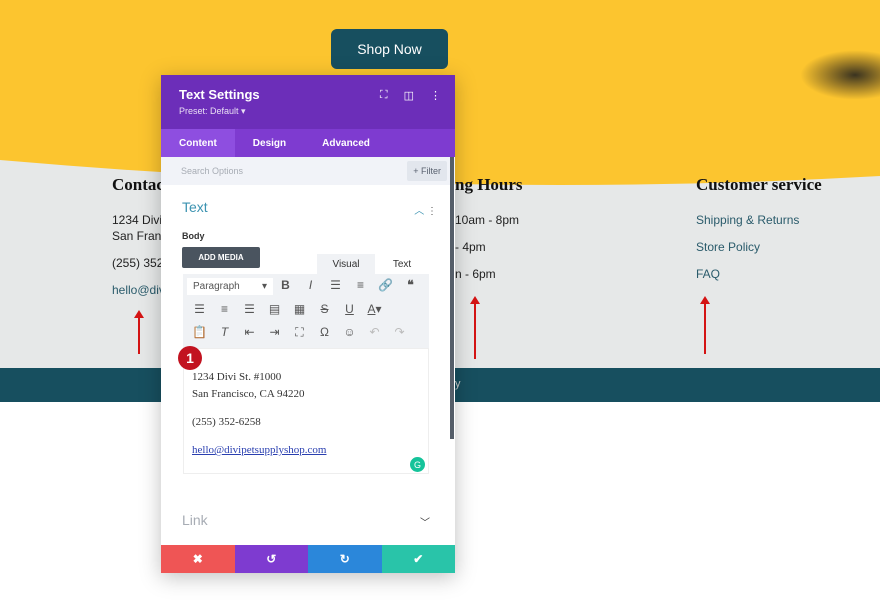 The height and width of the screenshot is (614, 880). What do you see at coordinates (385, 286) in the screenshot?
I see `link-icon: 🔗` at bounding box center [385, 286].